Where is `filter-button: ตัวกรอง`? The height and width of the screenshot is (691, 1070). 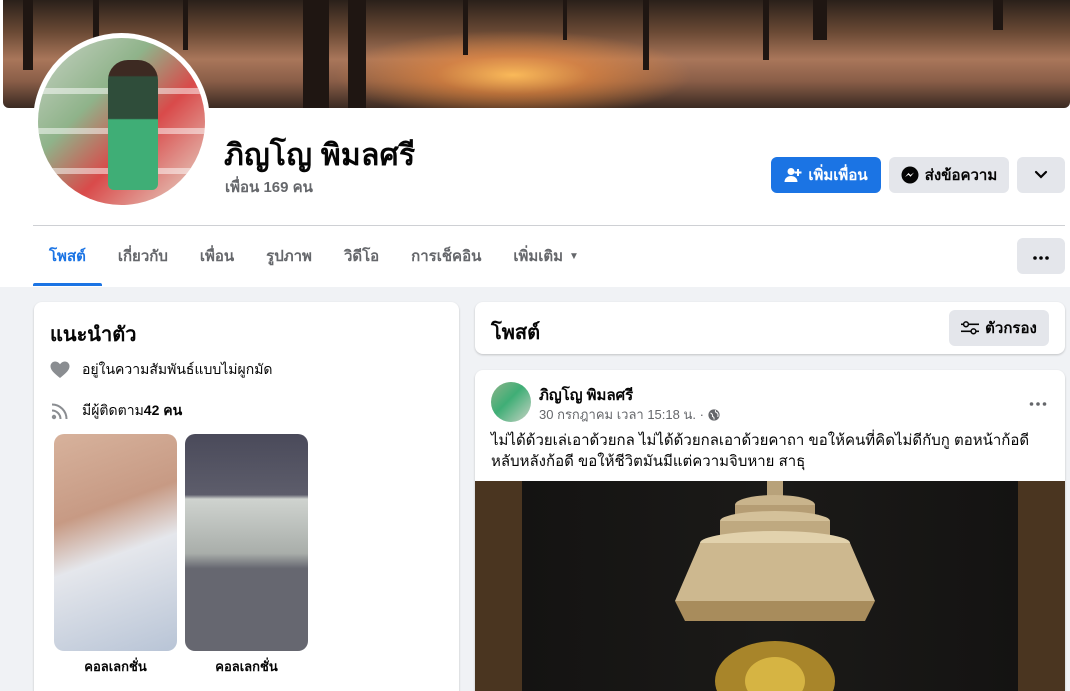
filter-button: ตัวกรอง is located at coordinates (999, 328).